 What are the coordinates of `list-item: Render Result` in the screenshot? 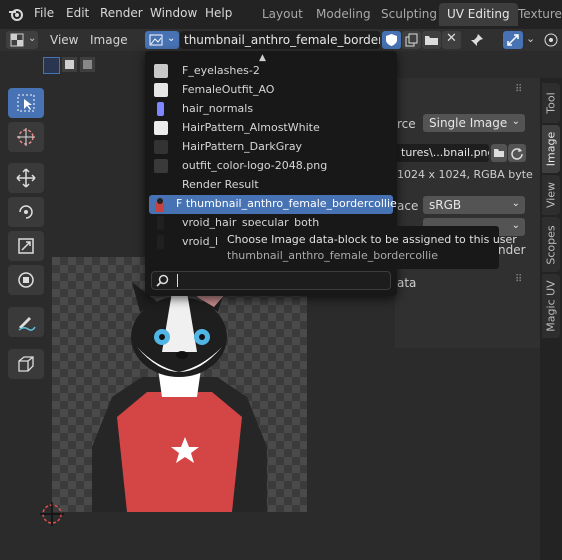 It's located at (271, 185).